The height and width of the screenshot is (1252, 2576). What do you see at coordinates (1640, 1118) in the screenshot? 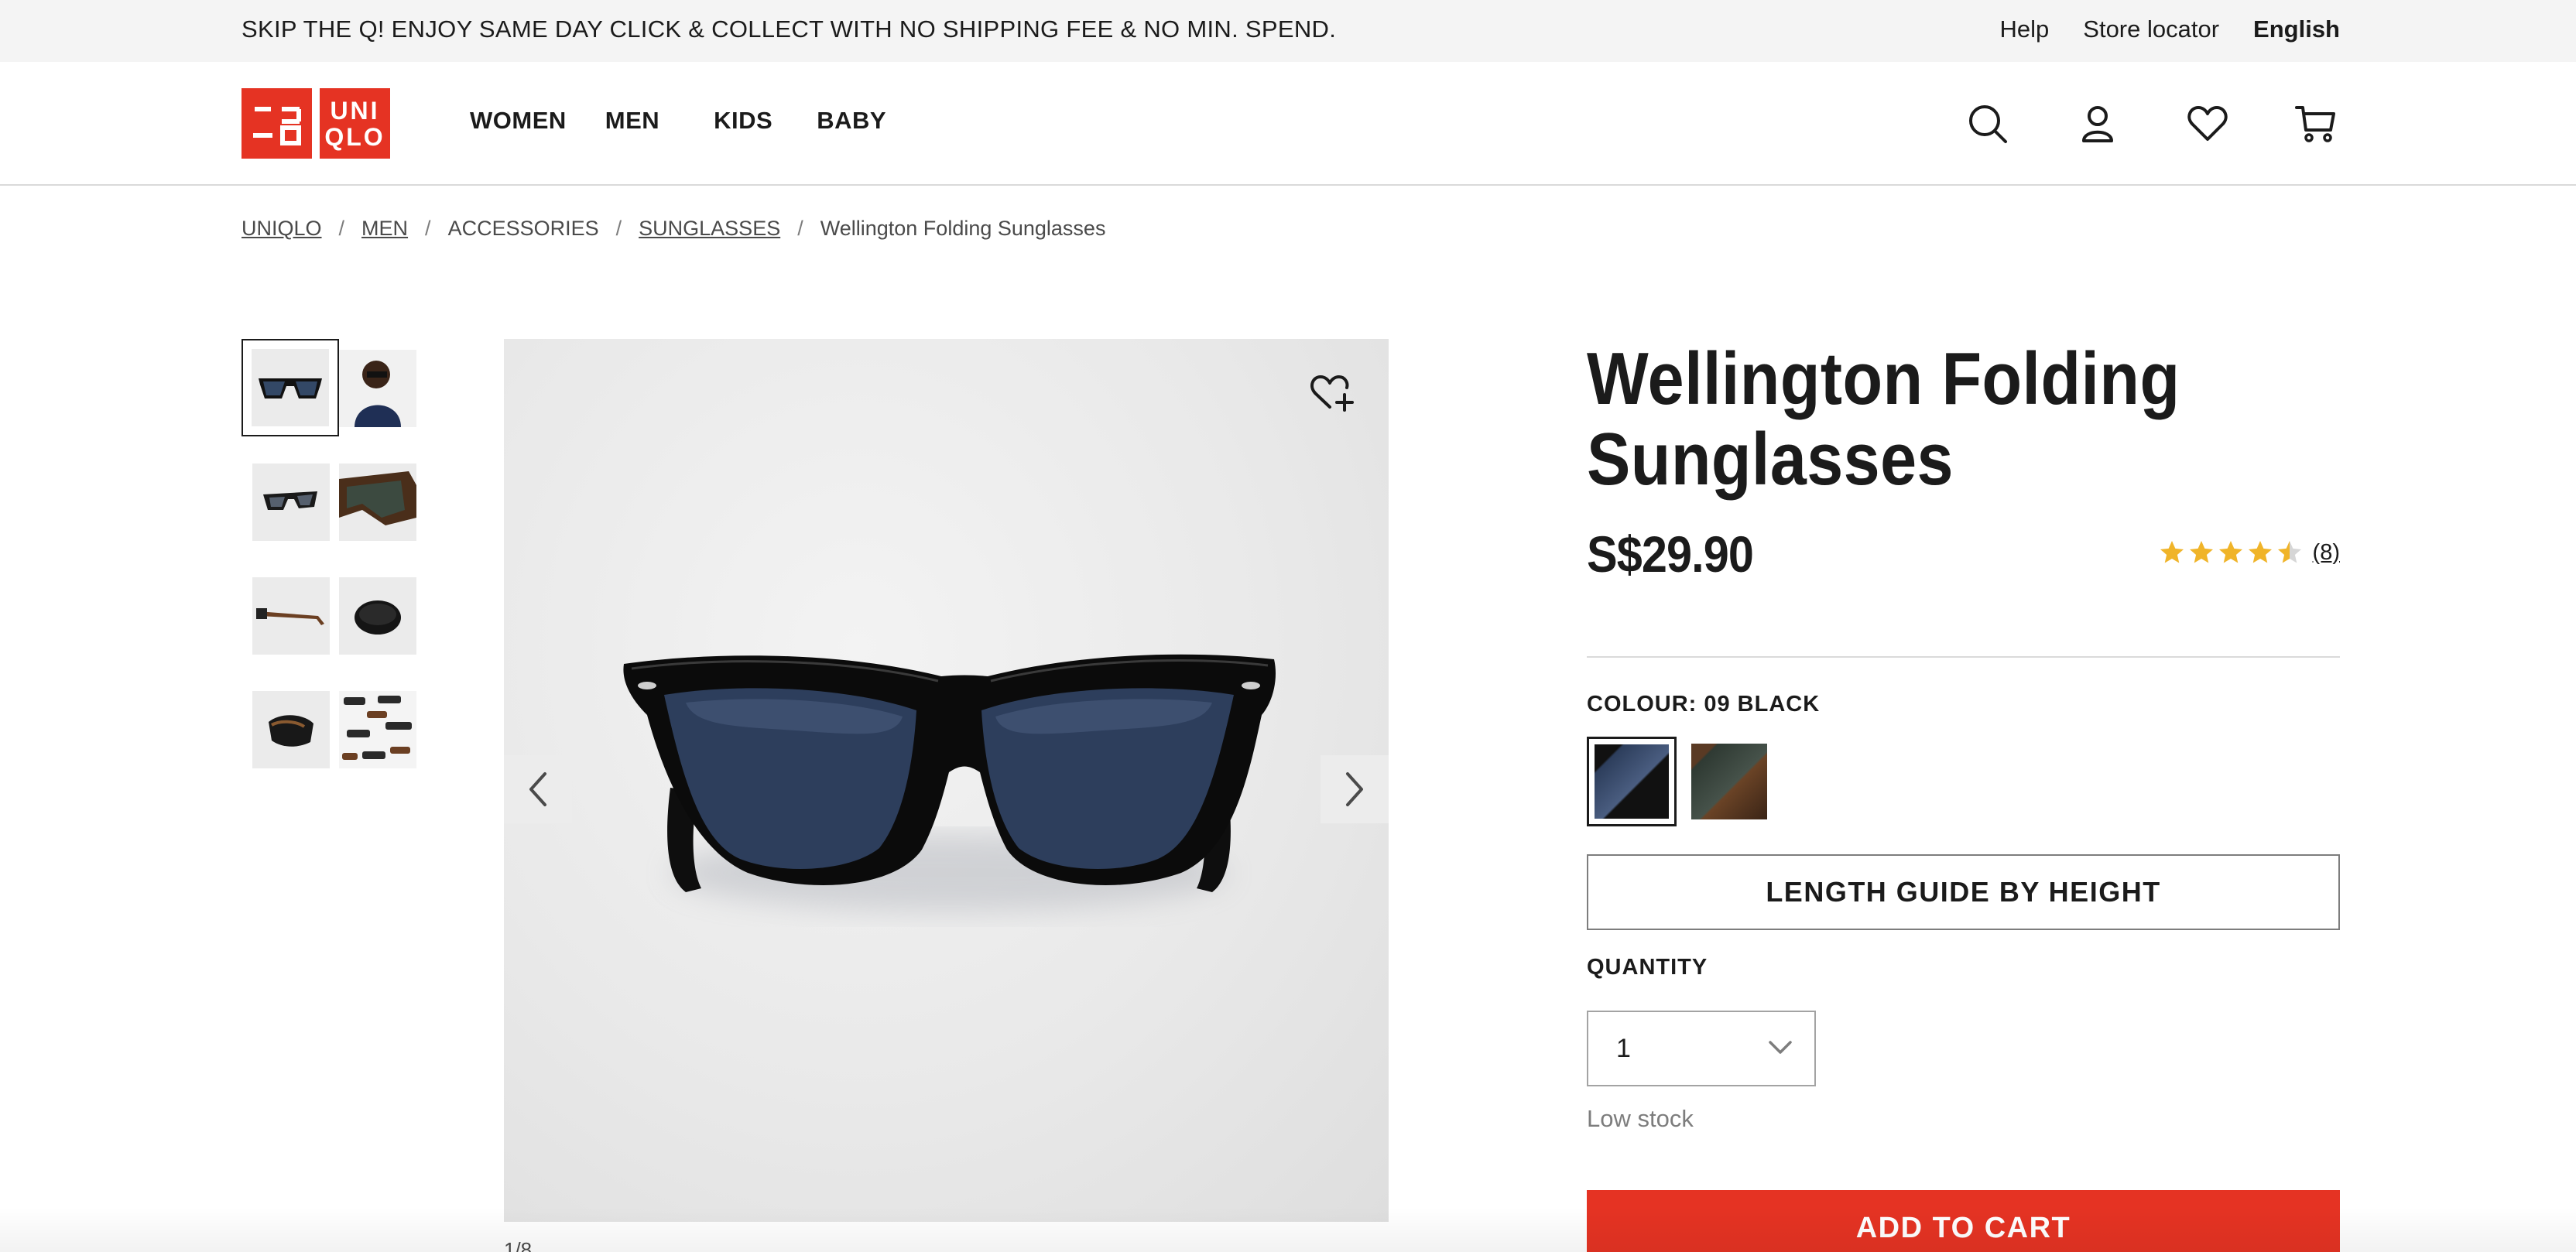
I see `stock-status: Low stock` at bounding box center [1640, 1118].